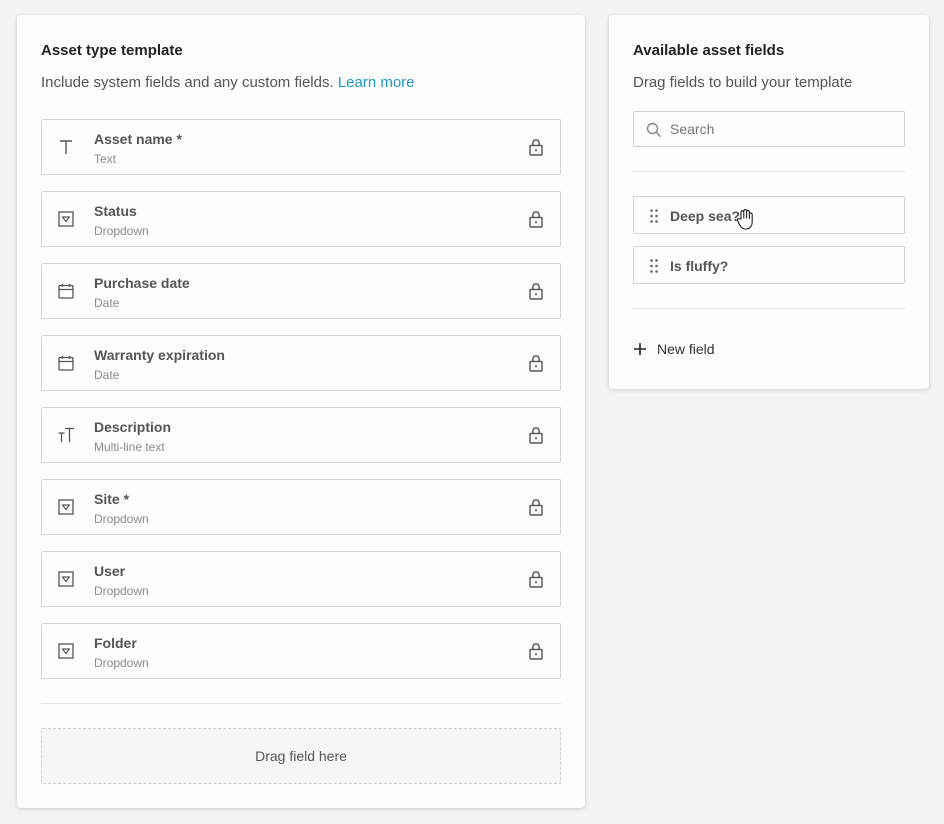 The height and width of the screenshot is (824, 944). What do you see at coordinates (769, 171) in the screenshot?
I see `search-divider` at bounding box center [769, 171].